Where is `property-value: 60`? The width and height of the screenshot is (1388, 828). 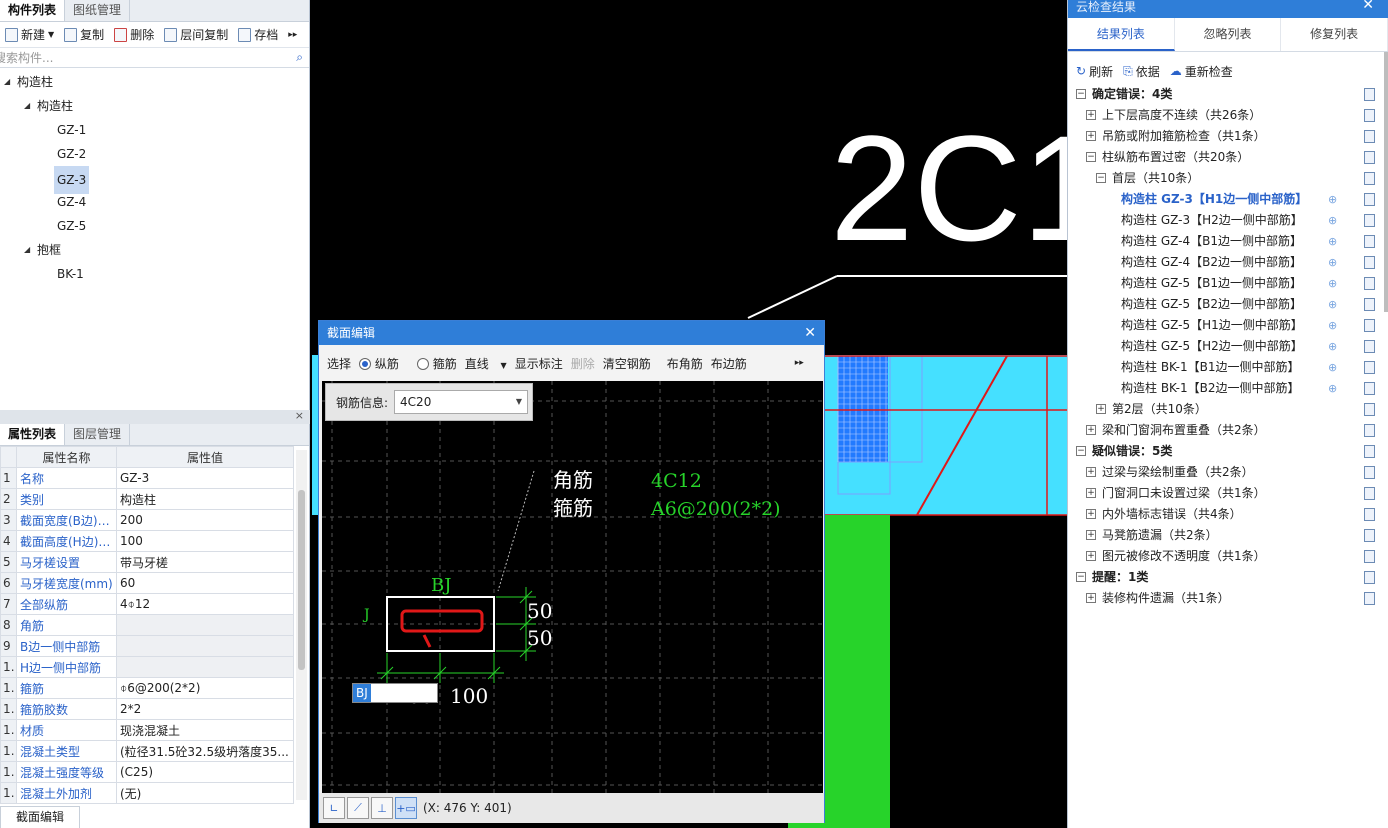 property-value: 60 is located at coordinates (205, 583).